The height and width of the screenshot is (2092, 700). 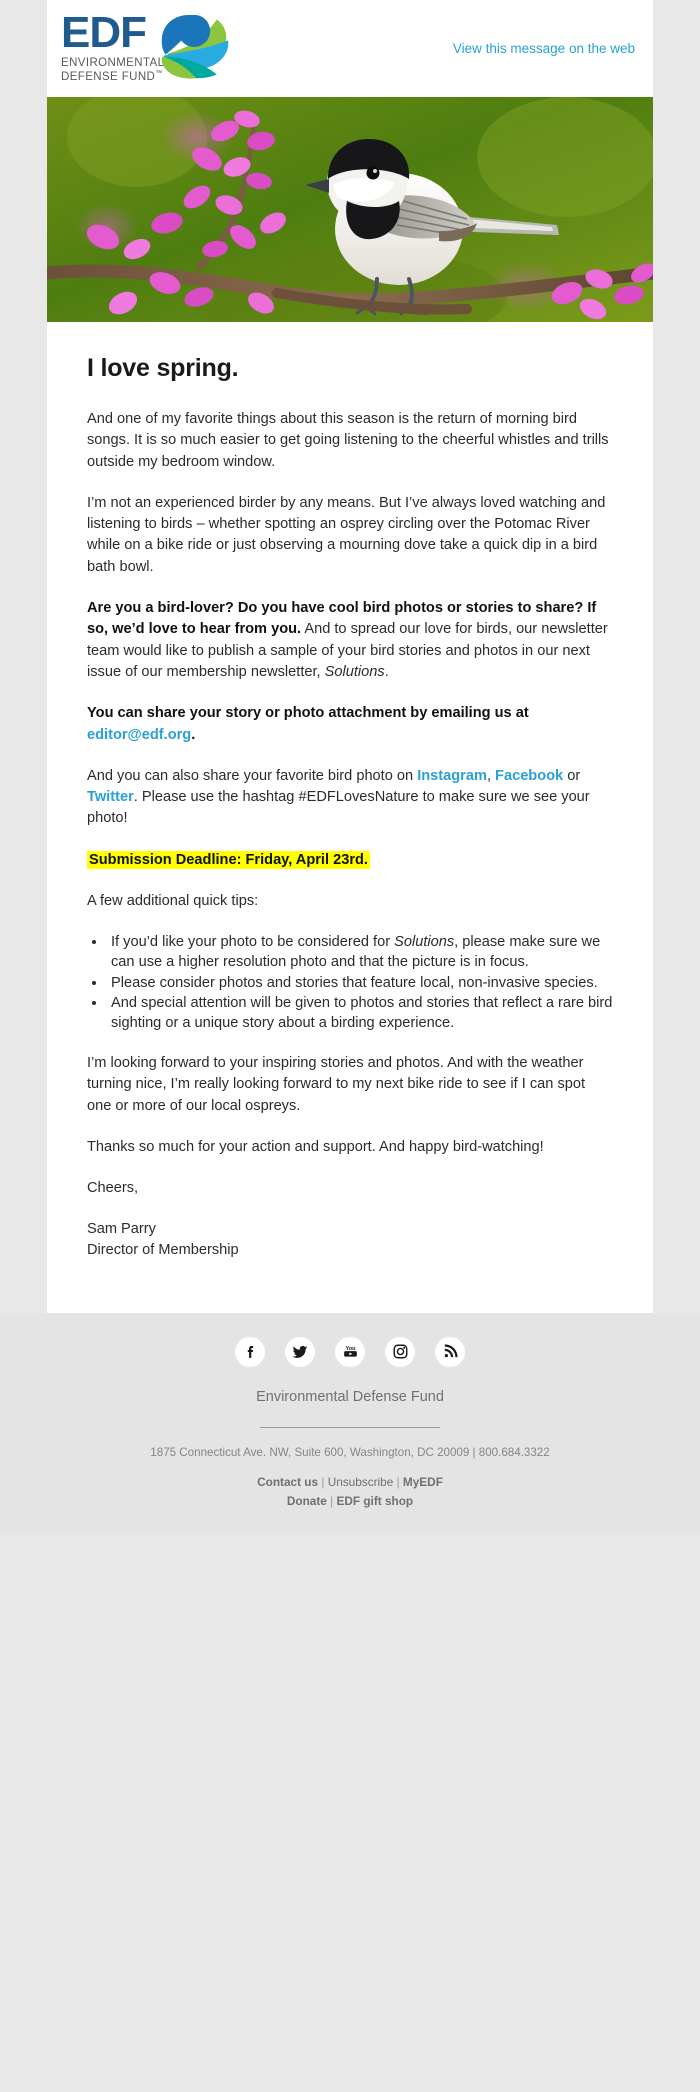 I want to click on youtube-icon: You, so click(x=350, y=1351).